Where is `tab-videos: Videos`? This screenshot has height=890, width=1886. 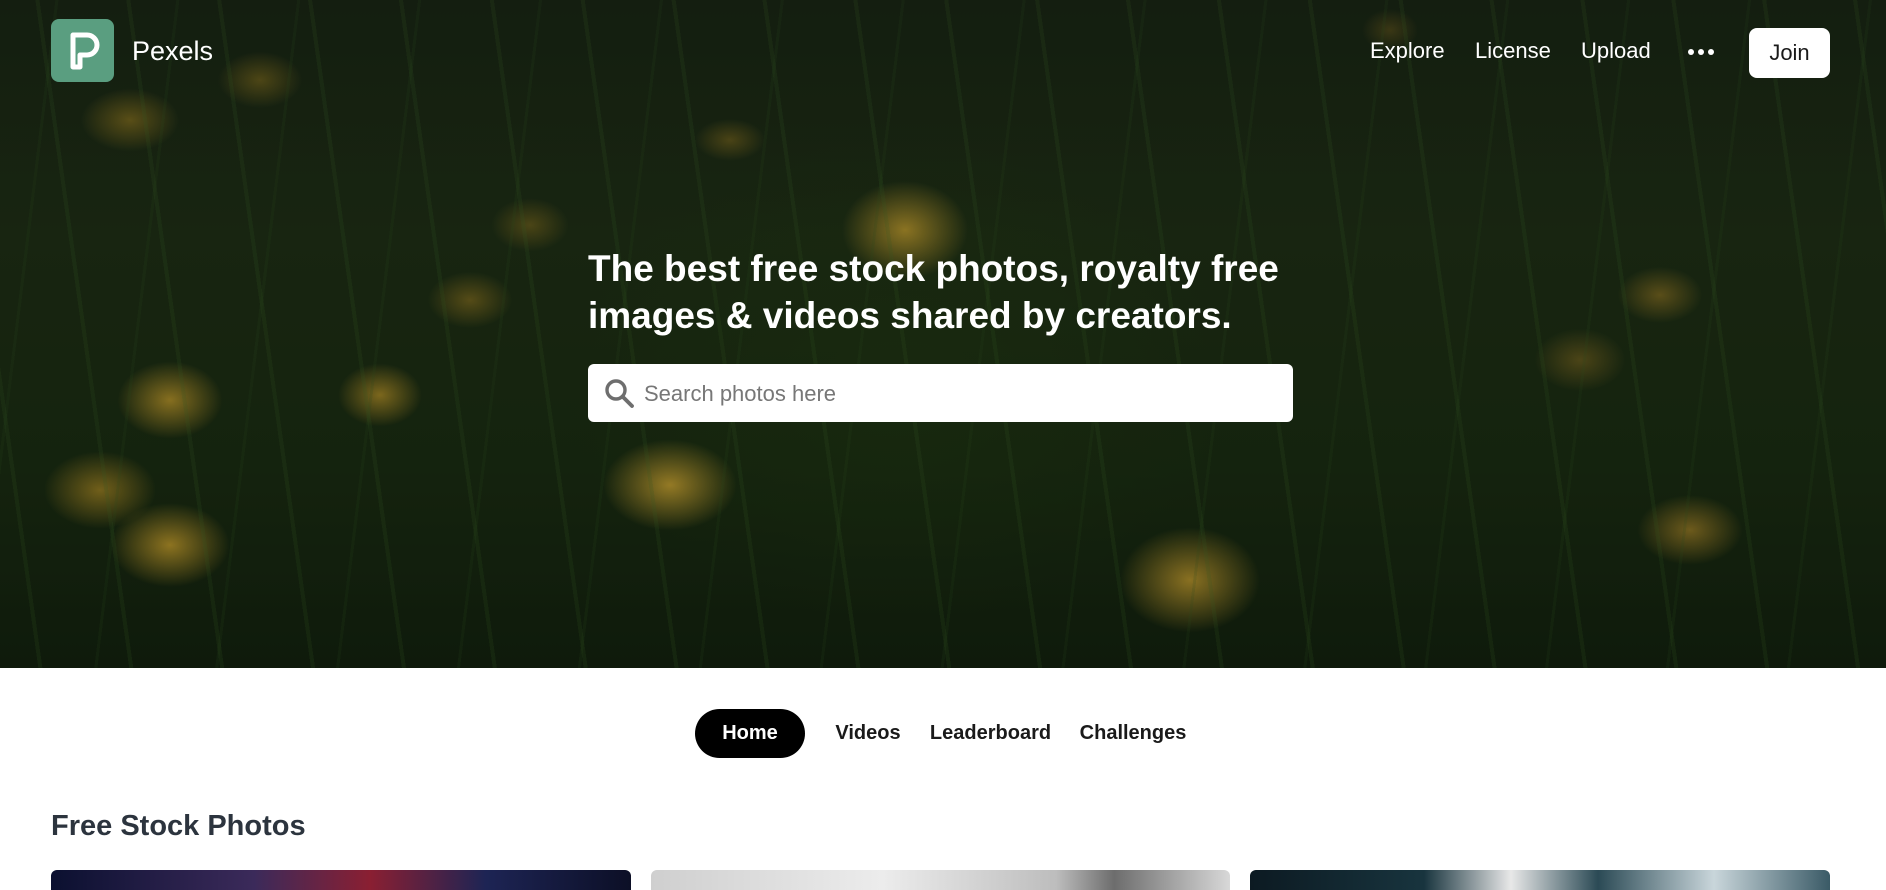 tab-videos: Videos is located at coordinates (868, 733).